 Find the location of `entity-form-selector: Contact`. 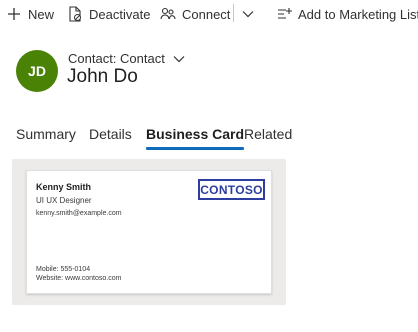

entity-form-selector: Contact is located at coordinates (126, 58).